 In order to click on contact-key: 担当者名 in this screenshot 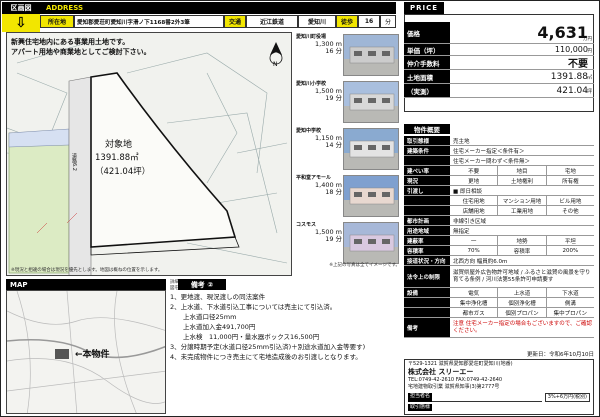, I will do `click(420, 397)`.